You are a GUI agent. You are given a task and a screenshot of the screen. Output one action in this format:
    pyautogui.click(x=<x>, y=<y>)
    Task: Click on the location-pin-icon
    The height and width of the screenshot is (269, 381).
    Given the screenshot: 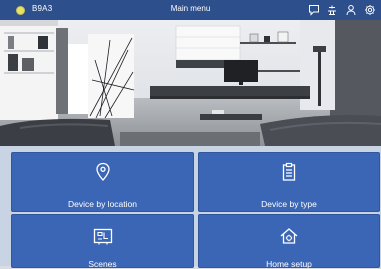 What is the action you would take?
    pyautogui.click(x=103, y=174)
    